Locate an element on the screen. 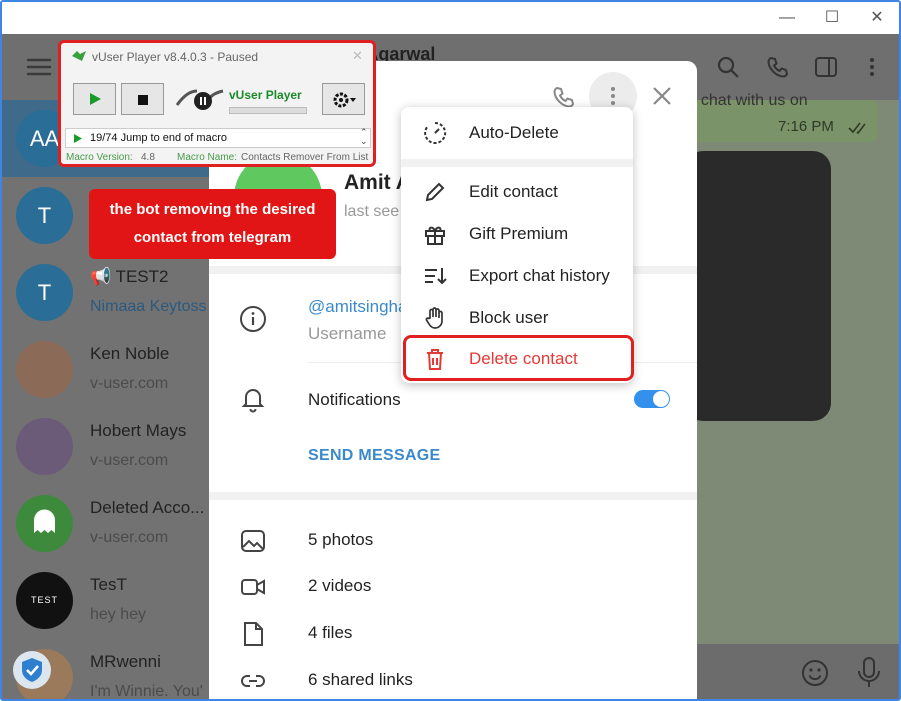 Image resolution: width=901 pixels, height=701 pixels. list-item: T 📢 TEST2 Nimaaa Keytoss is located at coordinates (106, 292).